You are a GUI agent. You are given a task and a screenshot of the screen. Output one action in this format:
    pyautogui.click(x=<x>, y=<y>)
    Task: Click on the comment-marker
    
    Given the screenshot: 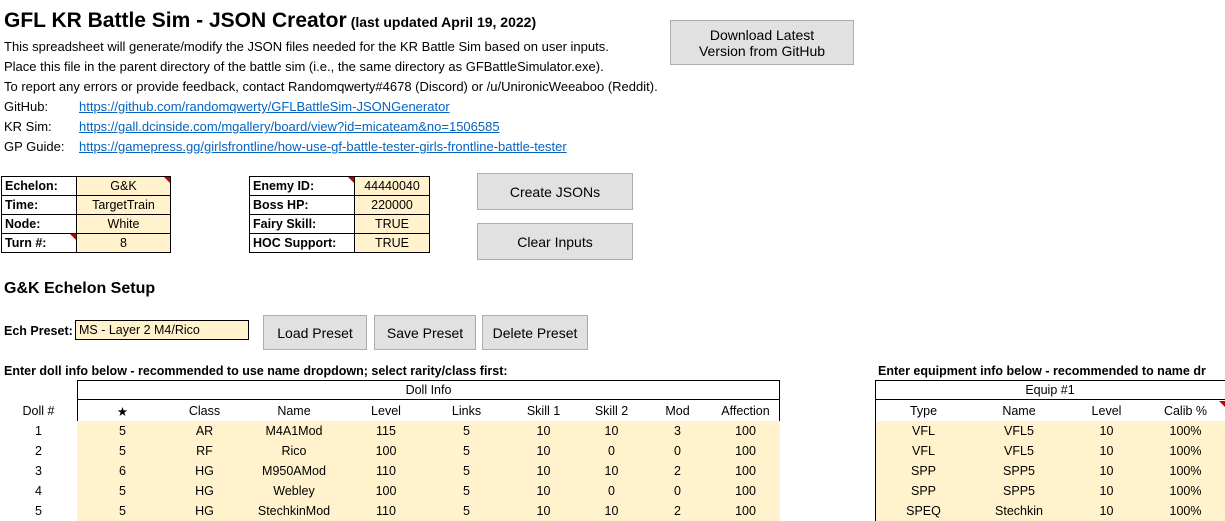 What is the action you would take?
    pyautogui.click(x=351, y=180)
    